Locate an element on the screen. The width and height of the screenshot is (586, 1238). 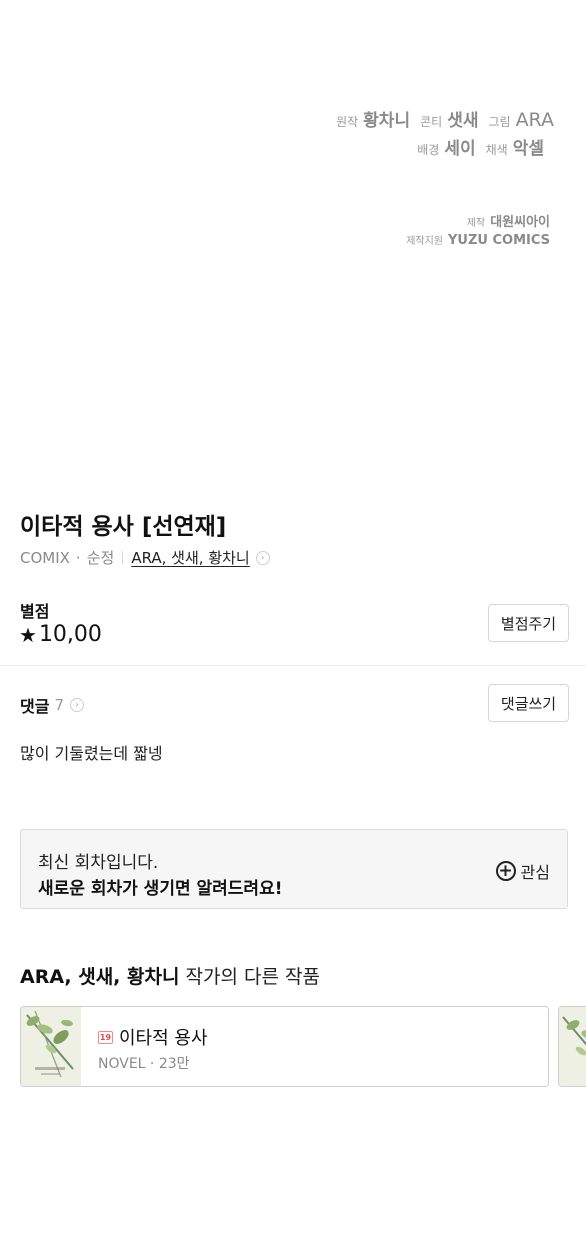
other-work-type: NOVEL is located at coordinates (122, 1064).